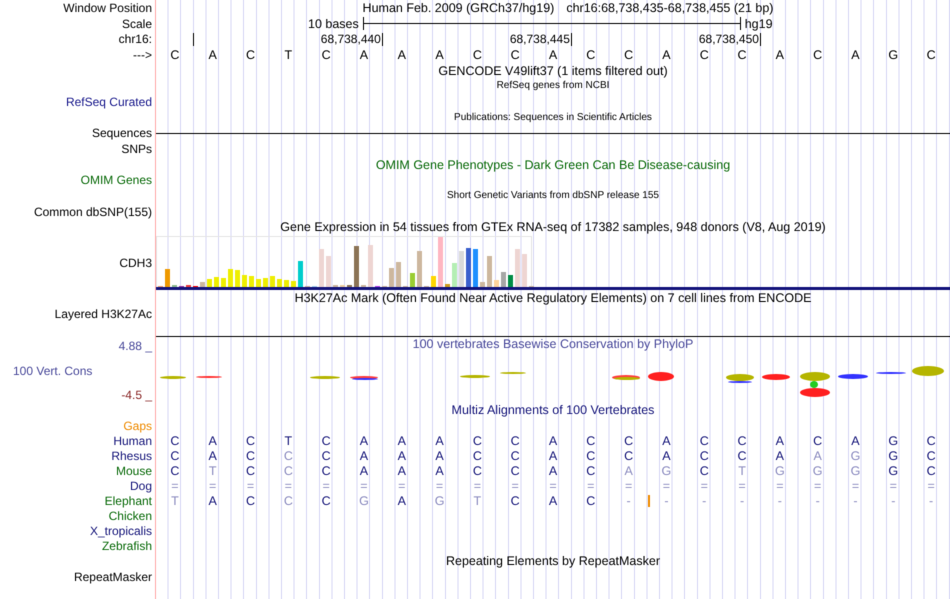 This screenshot has height=599, width=950. What do you see at coordinates (113, 577) in the screenshot?
I see `track-label: RepeatMasker` at bounding box center [113, 577].